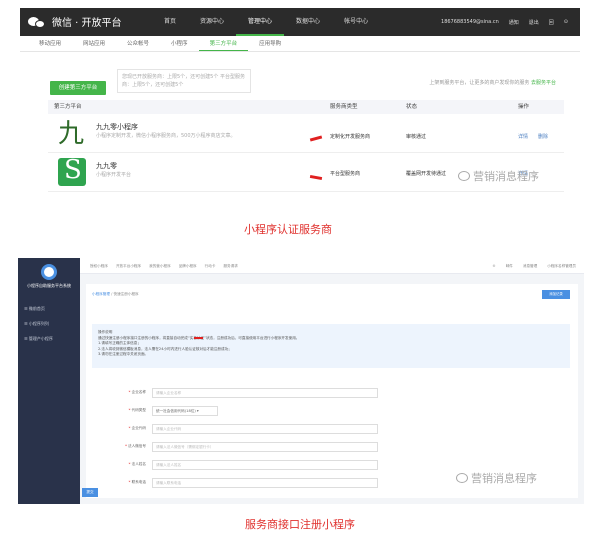 The width and height of the screenshot is (600, 538). What do you see at coordinates (344, 107) in the screenshot?
I see `col-type: 服务商类型` at bounding box center [344, 107].